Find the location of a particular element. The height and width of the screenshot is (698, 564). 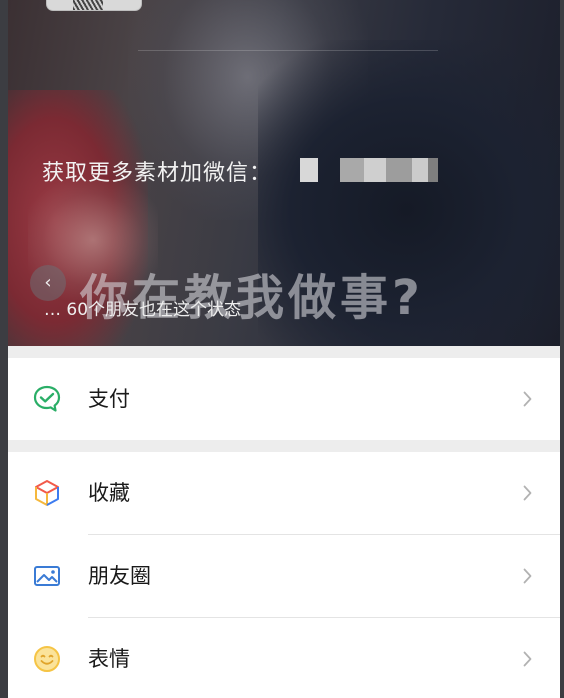

picture-icon is located at coordinates (47, 576).